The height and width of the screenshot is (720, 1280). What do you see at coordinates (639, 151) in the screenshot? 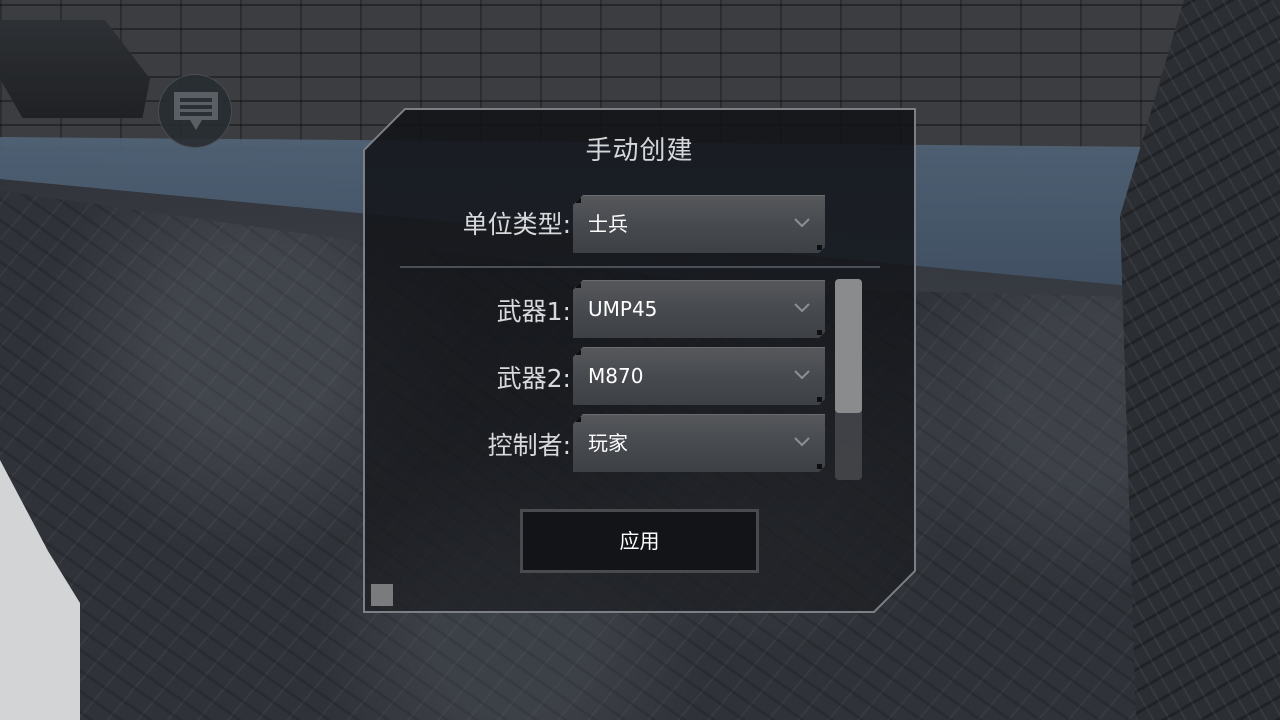
I see `dialog-title: 手动创建` at bounding box center [639, 151].